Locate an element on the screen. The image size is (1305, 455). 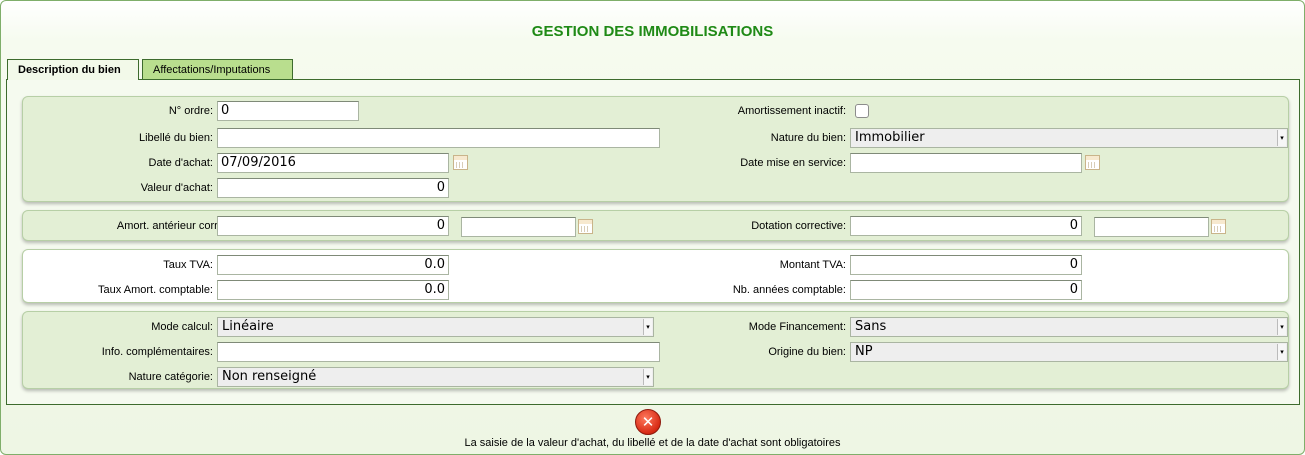
amort-inactif-label: Amortissement inactif: is located at coordinates (791, 111).